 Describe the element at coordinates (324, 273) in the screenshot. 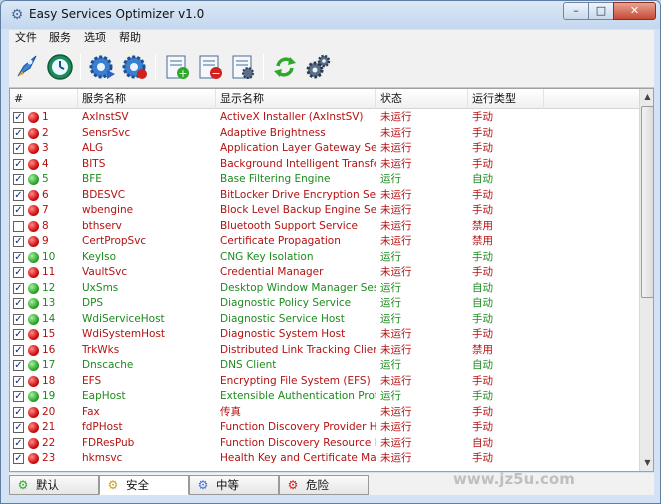

I see `table-row: ✓ 11 VaultSvc Credential Manager 未运行 手动` at that location.